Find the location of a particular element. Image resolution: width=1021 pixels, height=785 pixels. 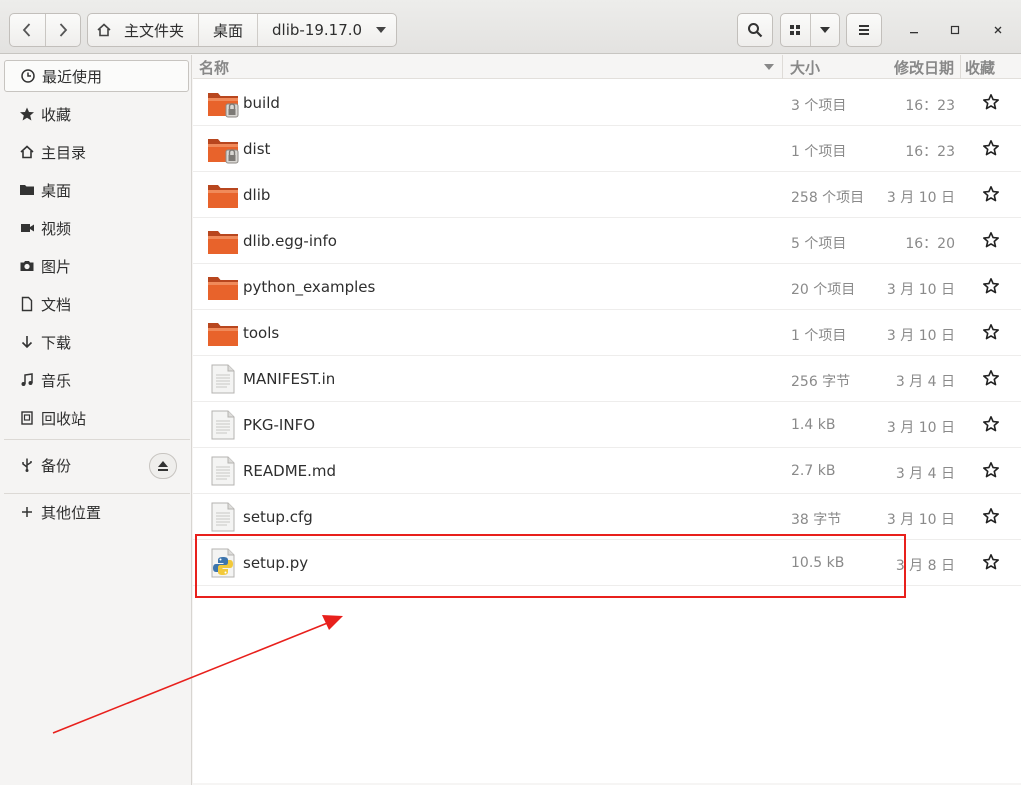

file-size: 258 个项目 is located at coordinates (828, 198).